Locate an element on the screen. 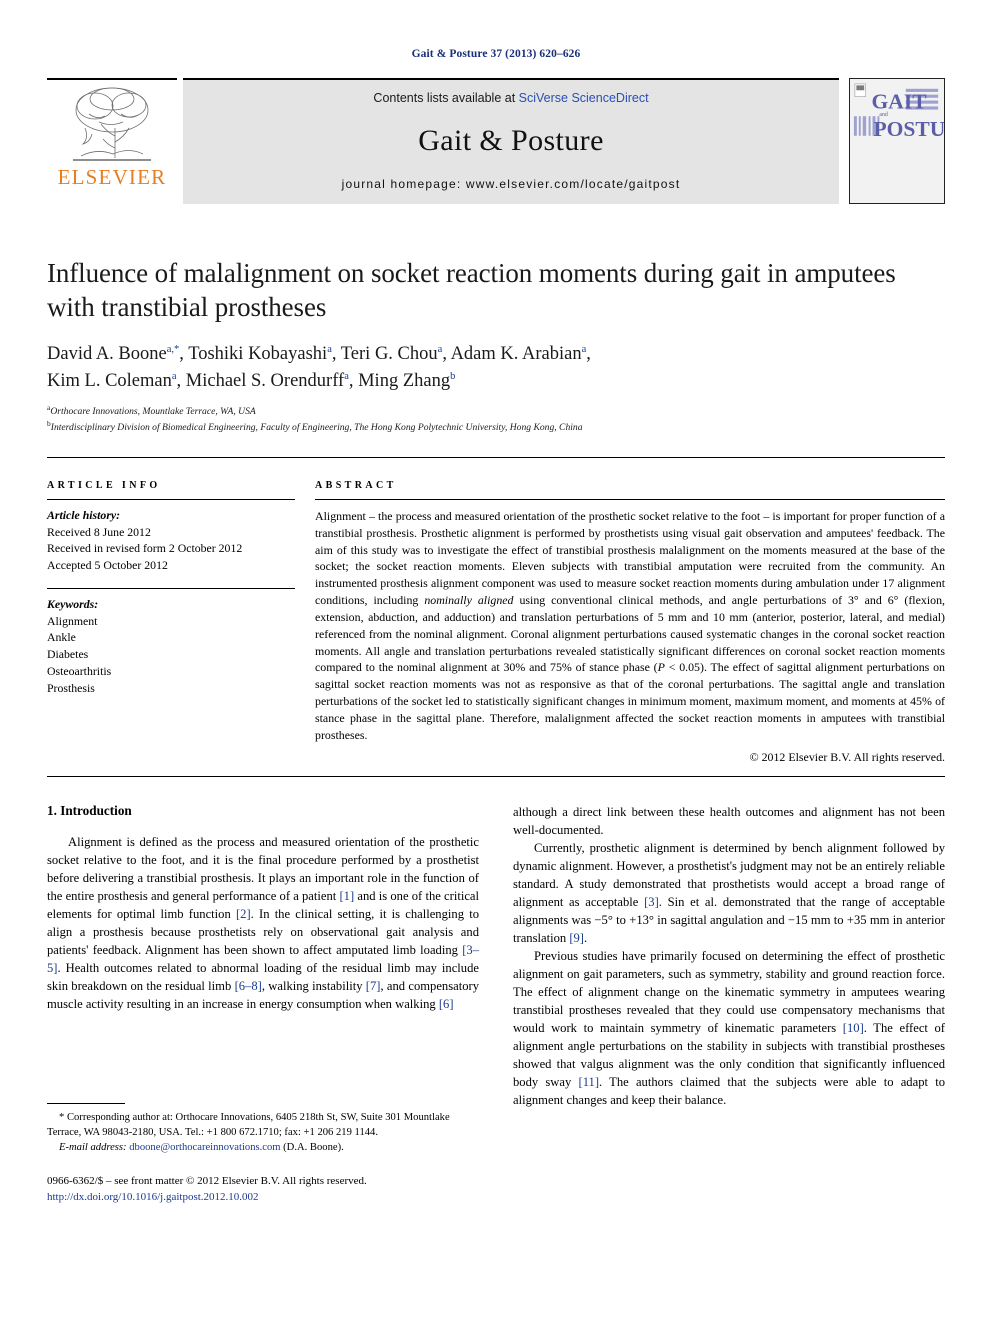 Image resolution: width=992 pixels, height=1323 pixels. intro-text: , walking instability is located at coordinates (313, 985).